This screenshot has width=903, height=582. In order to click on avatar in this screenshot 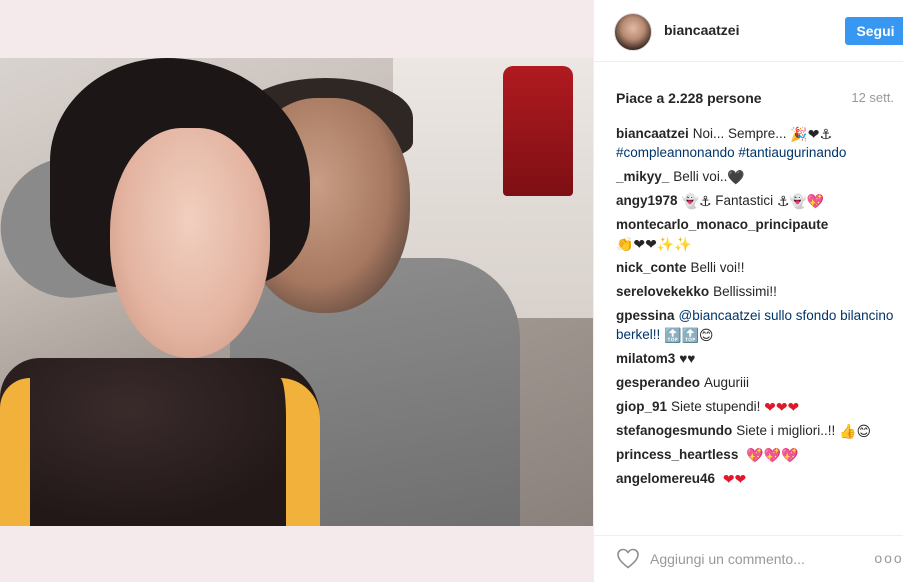, I will do `click(633, 32)`.